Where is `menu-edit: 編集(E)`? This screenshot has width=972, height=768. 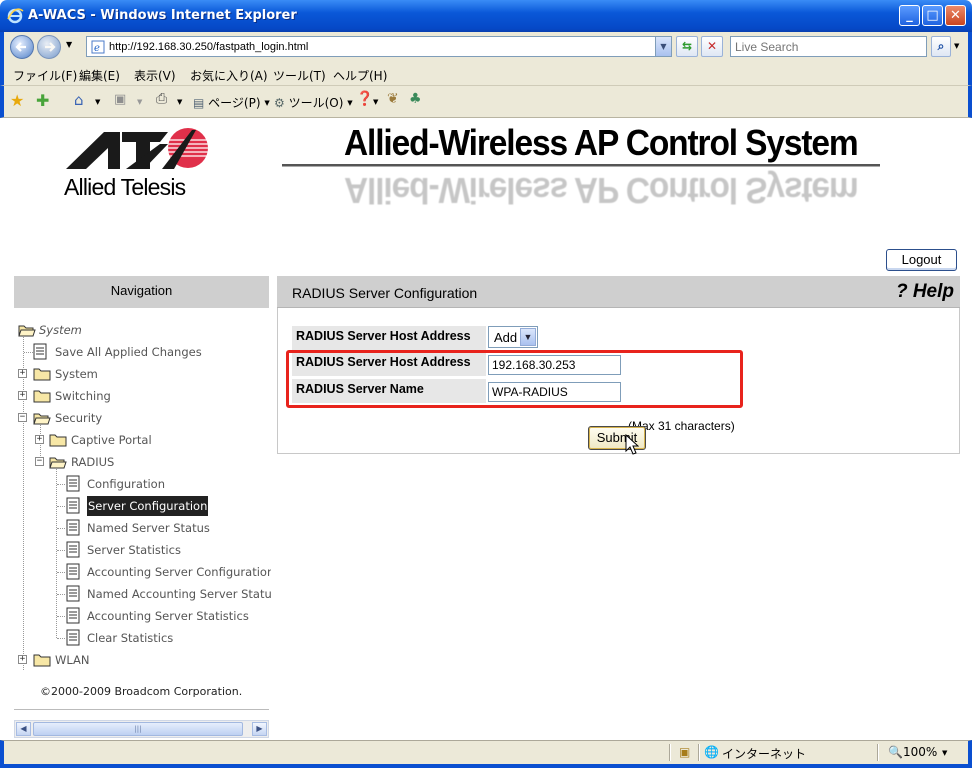
menu-edit: 編集(E) is located at coordinates (99, 75).